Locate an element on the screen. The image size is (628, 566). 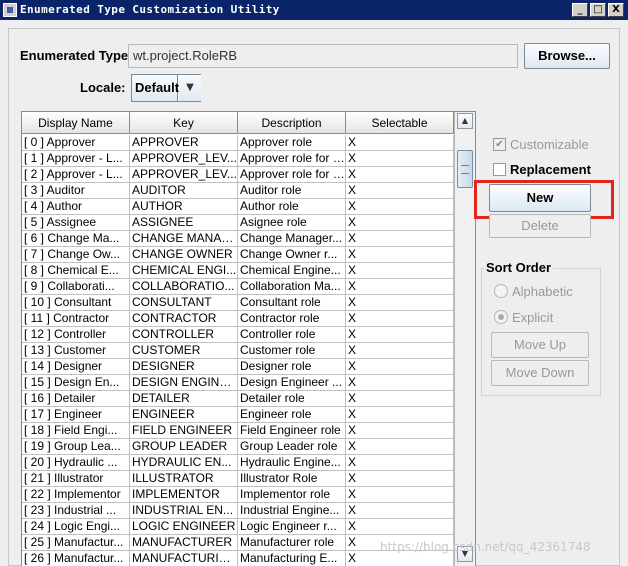
move-up-button: Move Up is located at coordinates (540, 345).